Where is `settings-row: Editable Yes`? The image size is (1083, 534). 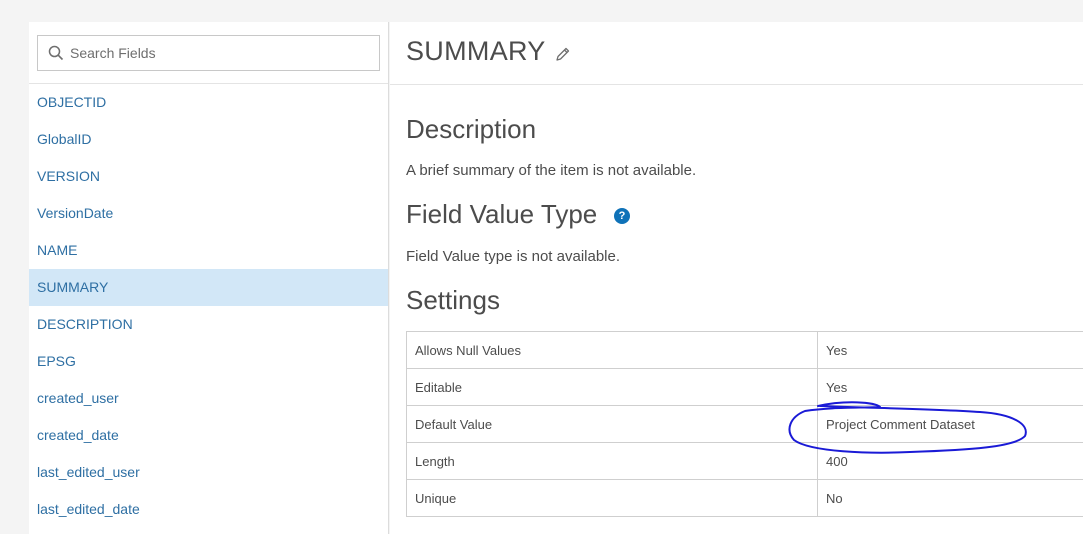 settings-row: Editable Yes is located at coordinates (744, 387).